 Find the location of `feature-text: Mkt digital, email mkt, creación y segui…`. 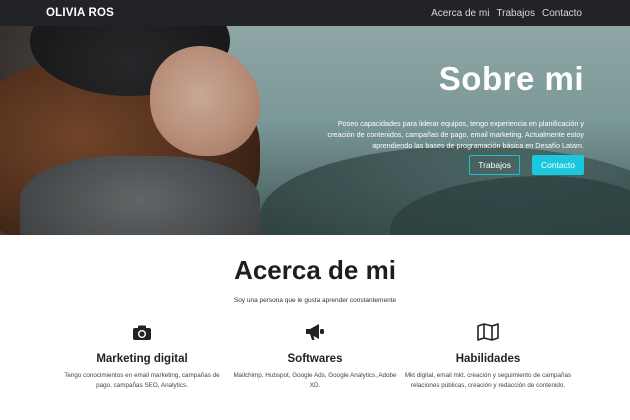

feature-text: Mkt digital, email mkt, creación y segui… is located at coordinates (488, 380).